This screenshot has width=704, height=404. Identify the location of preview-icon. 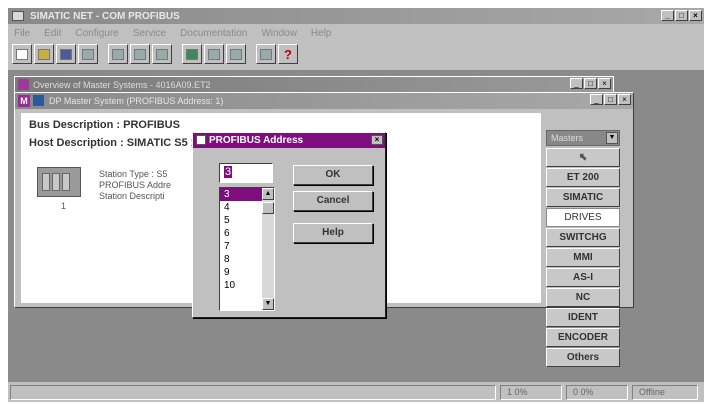
(266, 54).